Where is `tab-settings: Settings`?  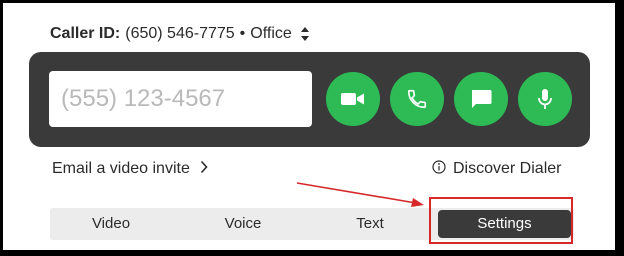
tab-settings: Settings is located at coordinates (504, 224).